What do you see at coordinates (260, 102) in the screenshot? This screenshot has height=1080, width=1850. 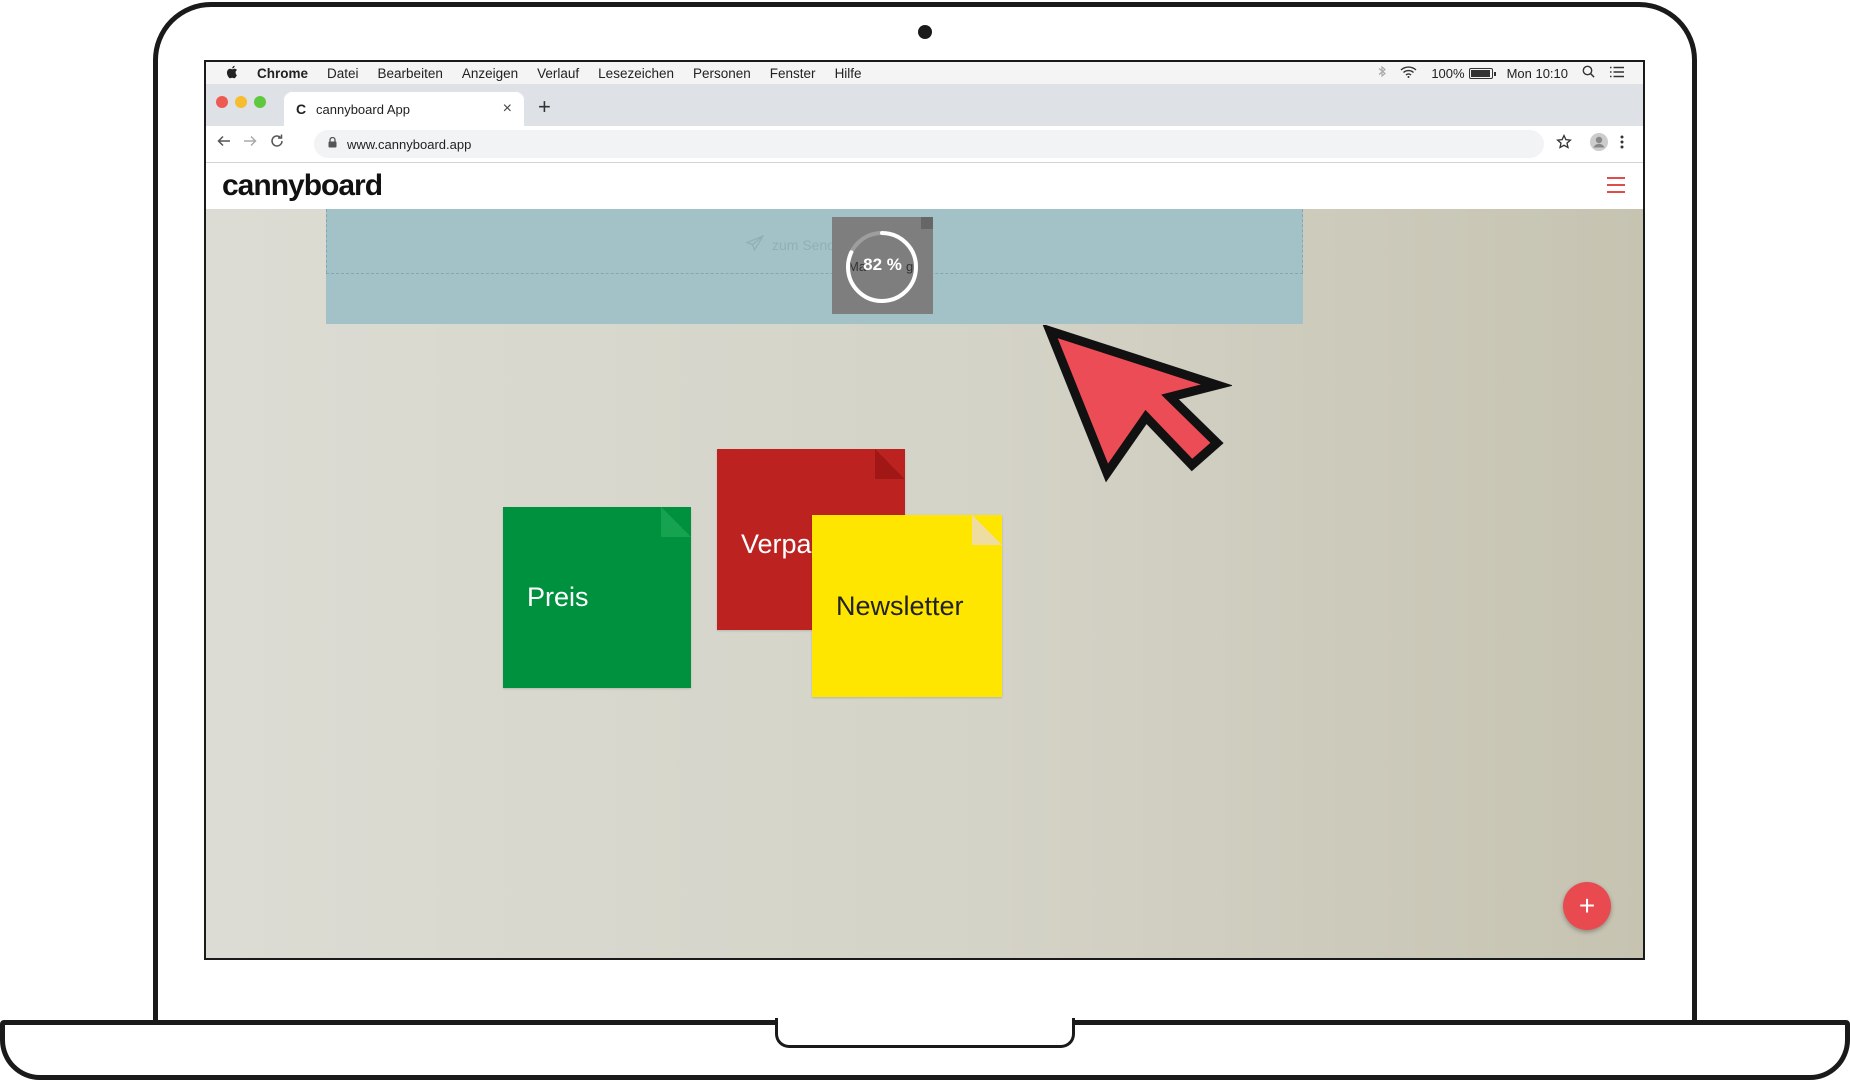 I see `window-zoom-button` at bounding box center [260, 102].